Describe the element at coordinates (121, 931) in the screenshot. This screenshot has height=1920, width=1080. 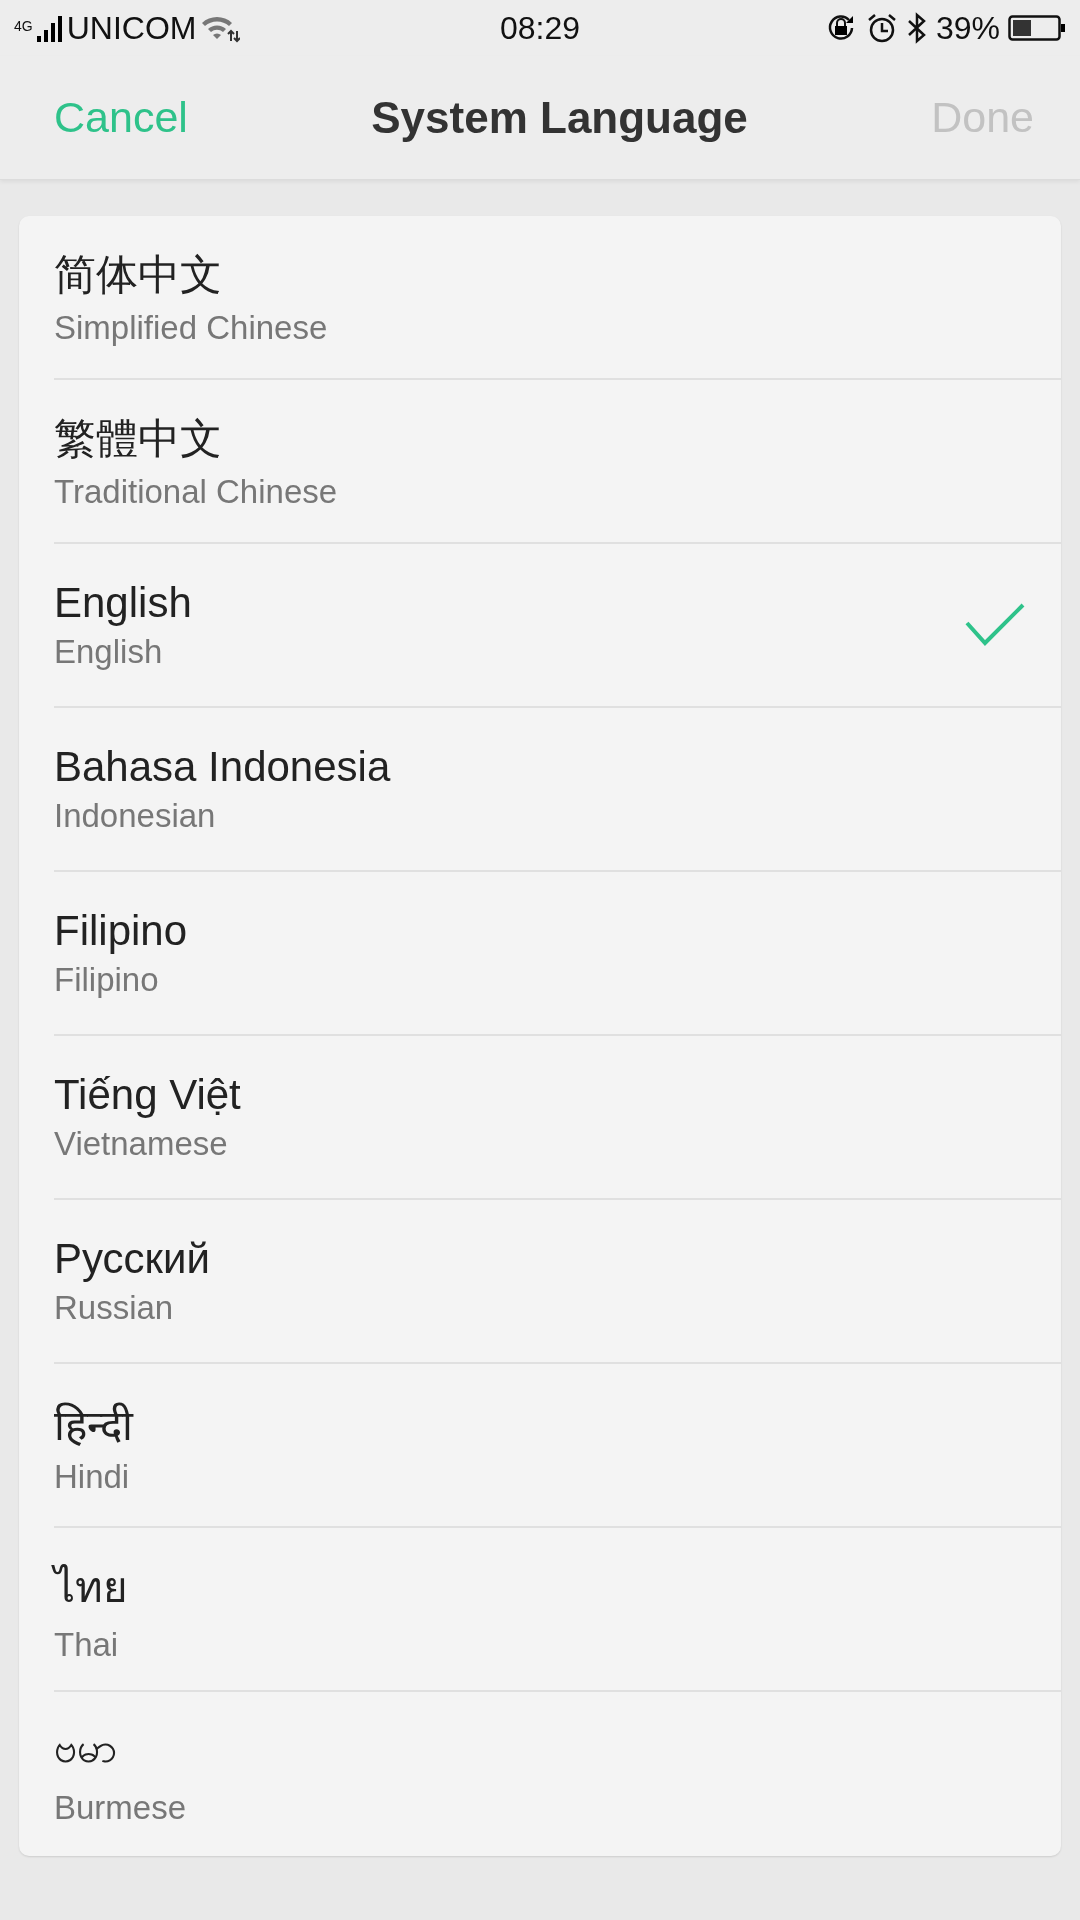
I see `language-name: Filipino` at that location.